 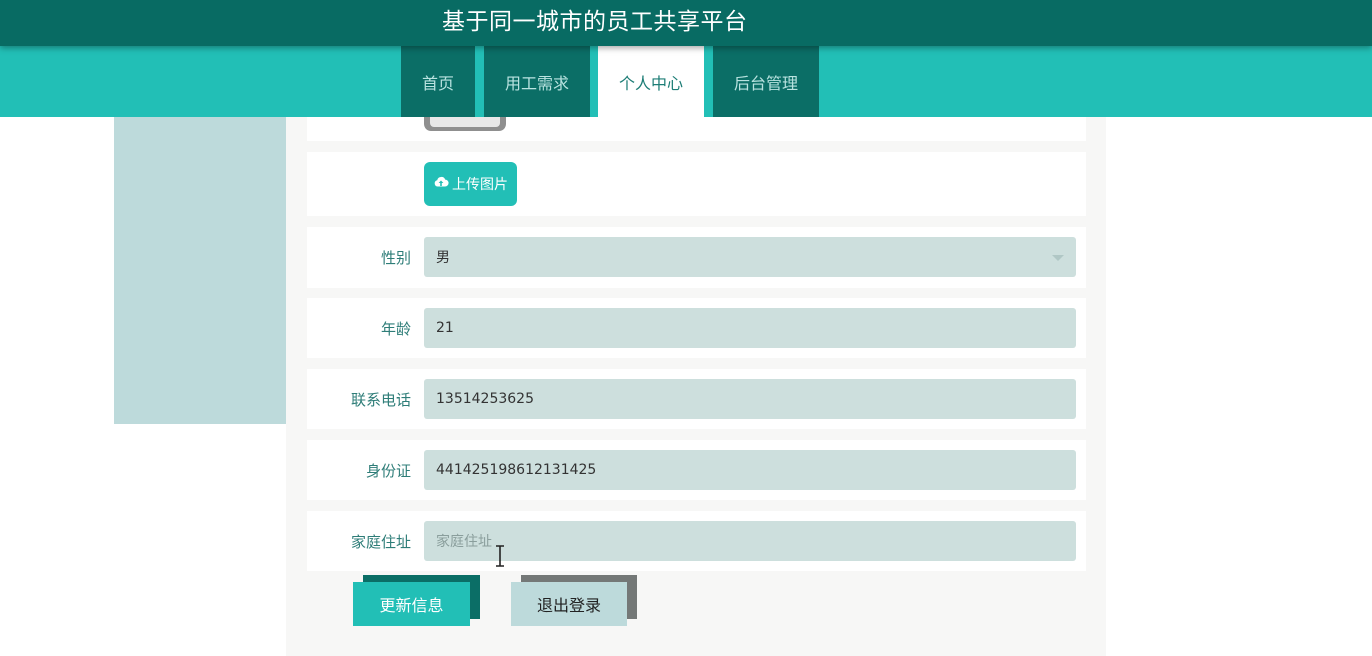 What do you see at coordinates (395, 258) in the screenshot?
I see `gender-label: 性别` at bounding box center [395, 258].